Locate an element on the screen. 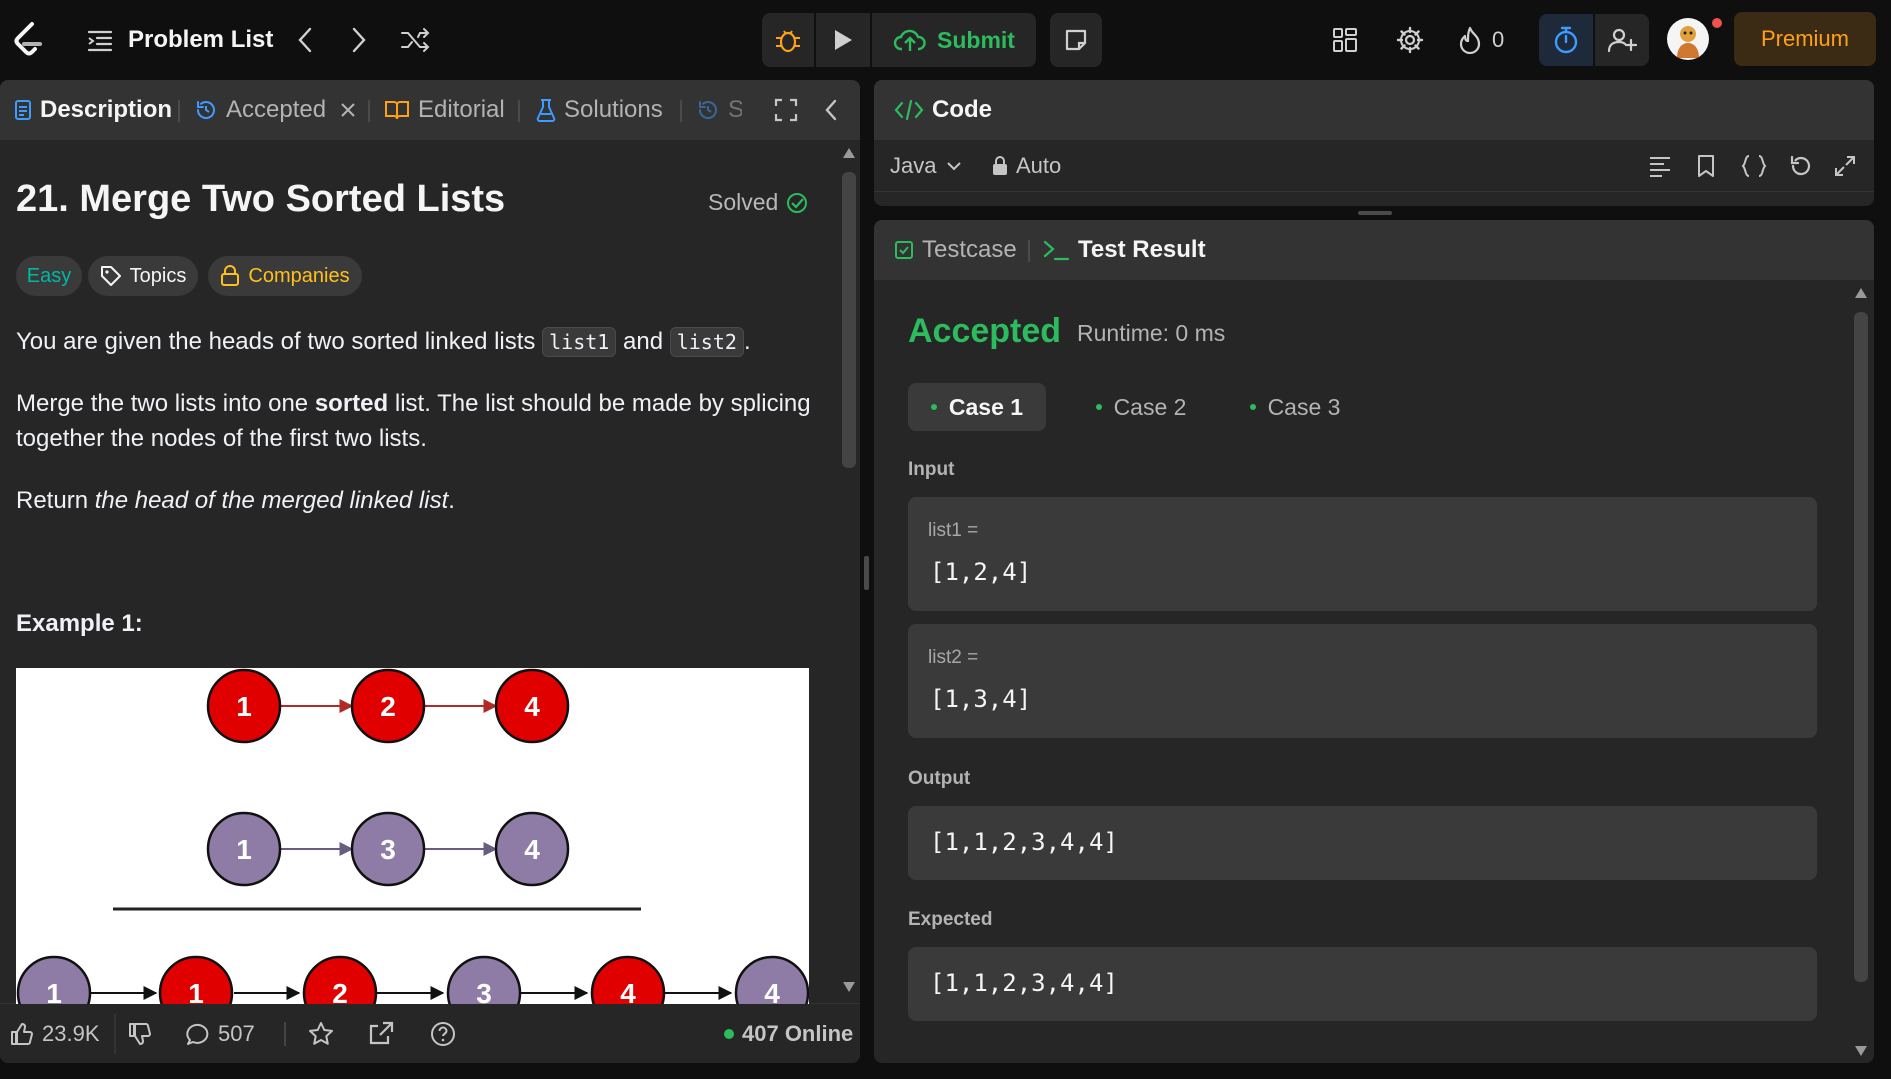 The image size is (1891, 1079). tab-testcase: Testcase is located at coordinates (955, 250).